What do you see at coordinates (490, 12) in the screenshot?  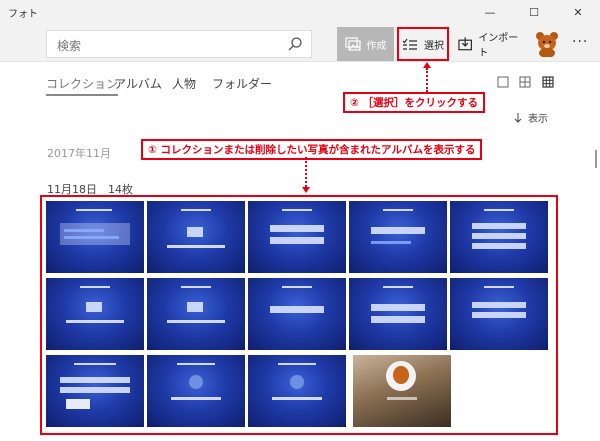 I see `minimize-button: —` at bounding box center [490, 12].